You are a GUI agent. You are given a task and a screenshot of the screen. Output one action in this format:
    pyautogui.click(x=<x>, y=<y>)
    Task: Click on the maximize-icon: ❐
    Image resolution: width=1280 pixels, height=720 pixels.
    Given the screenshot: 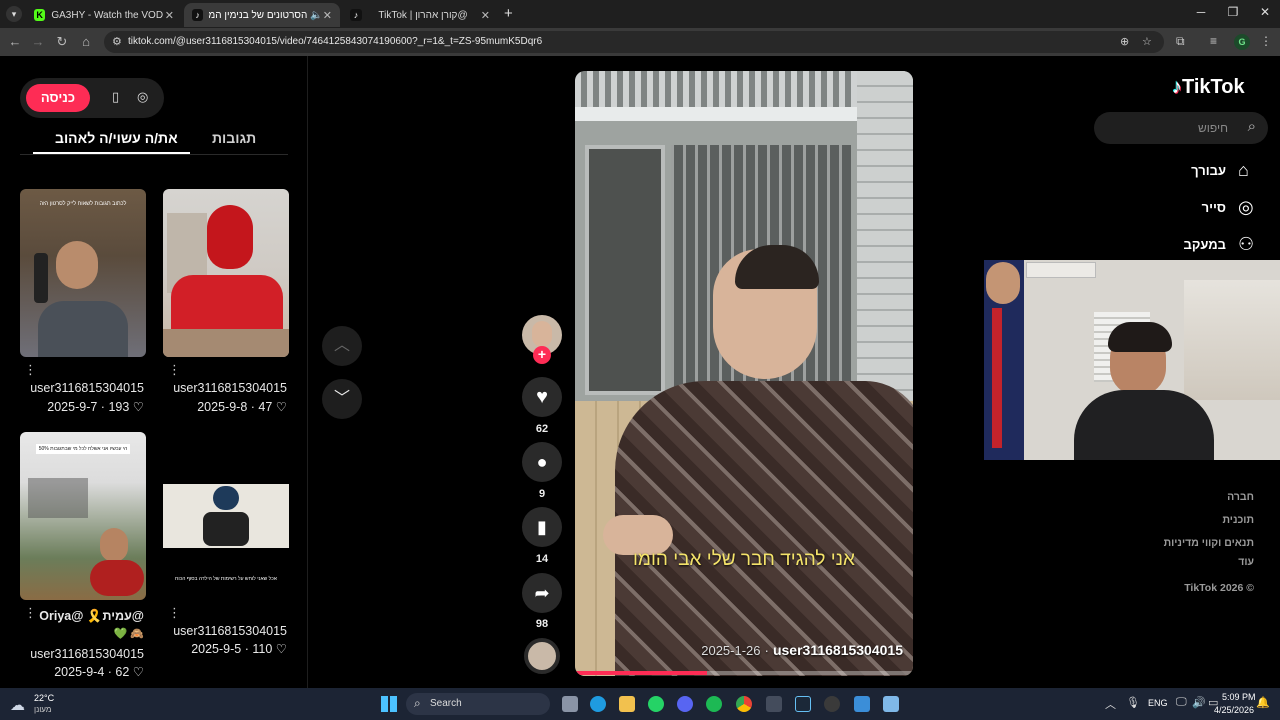 What is the action you would take?
    pyautogui.click(x=1233, y=12)
    